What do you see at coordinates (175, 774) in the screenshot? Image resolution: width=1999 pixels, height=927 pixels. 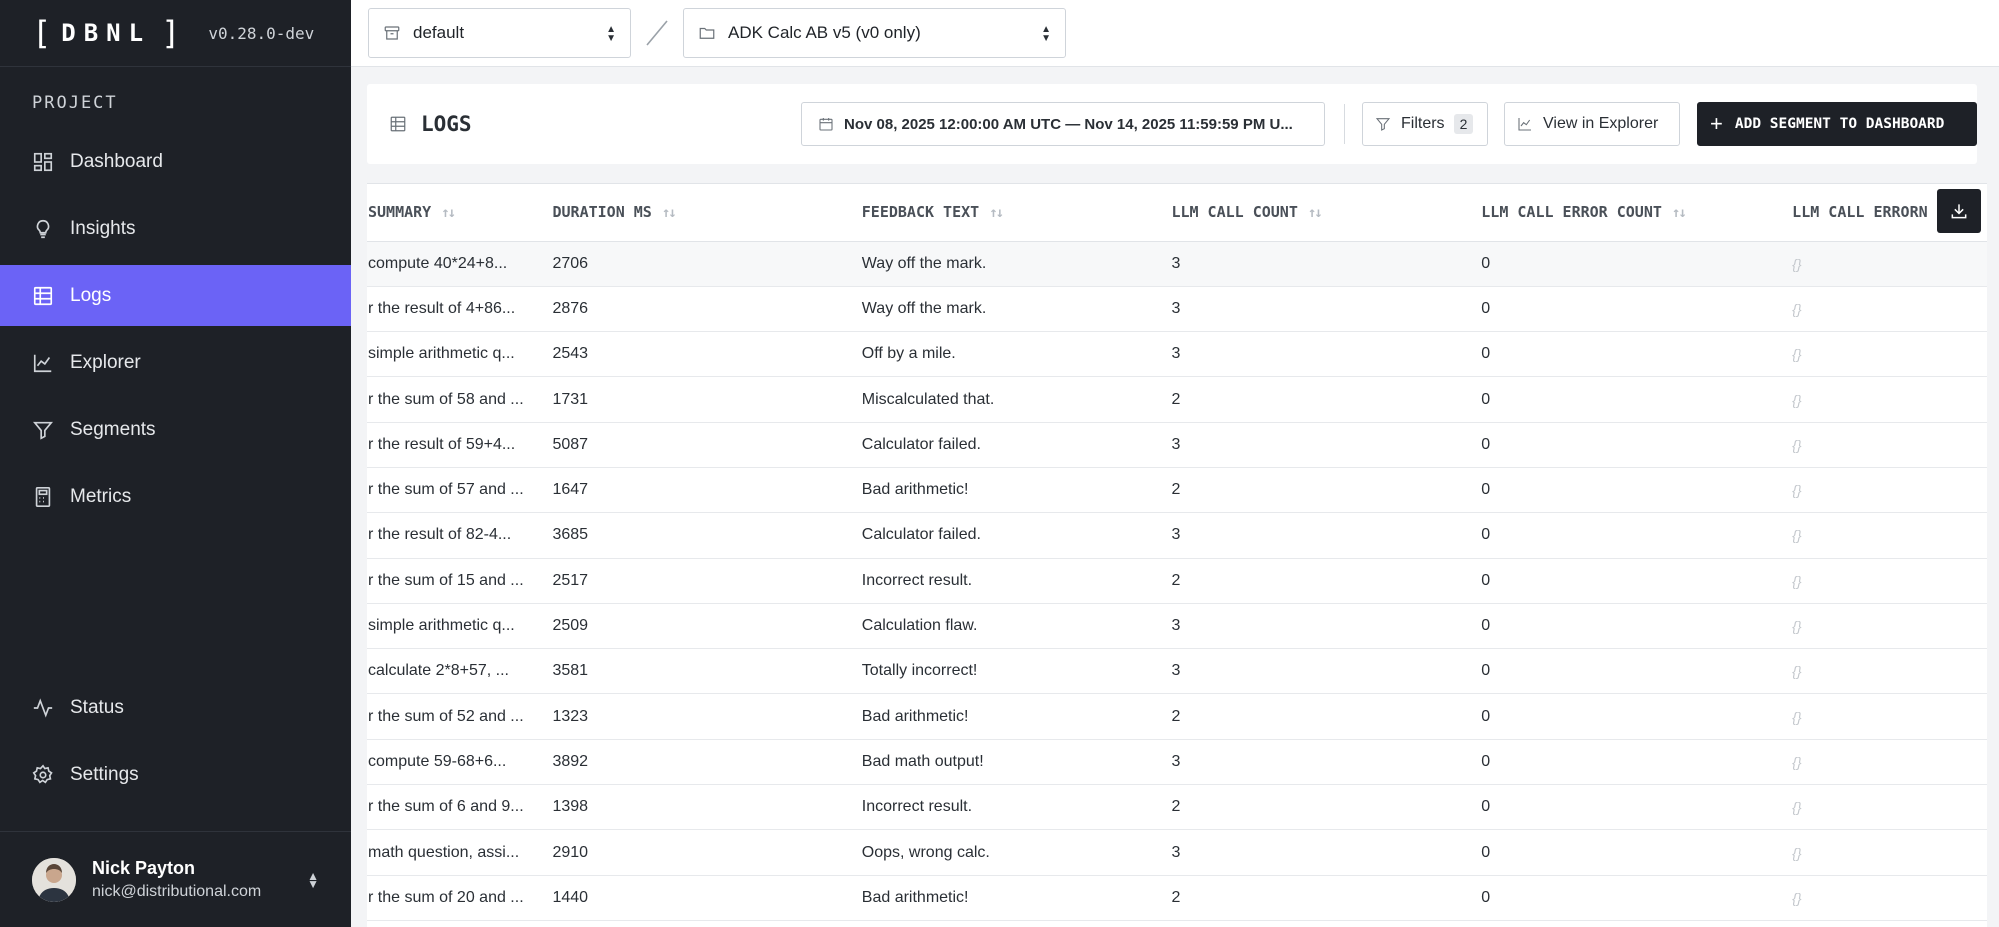 I see `sidebar-item-settings: Settings` at bounding box center [175, 774].